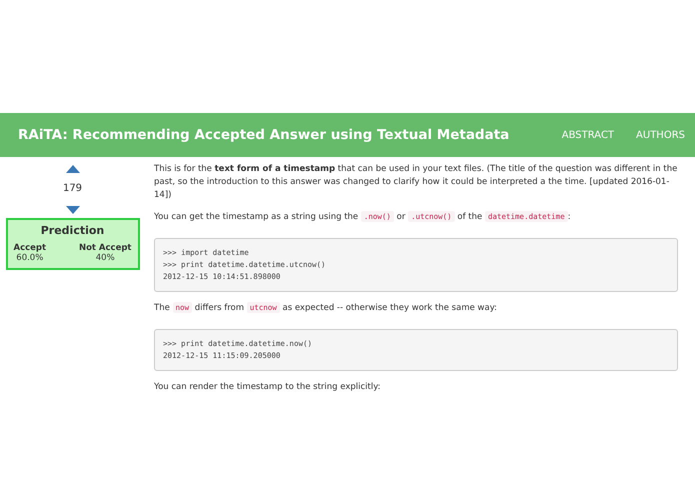 This screenshot has width=695, height=494. I want to click on paragraph: You can render the timestamp to the string explicitly:, so click(268, 387).